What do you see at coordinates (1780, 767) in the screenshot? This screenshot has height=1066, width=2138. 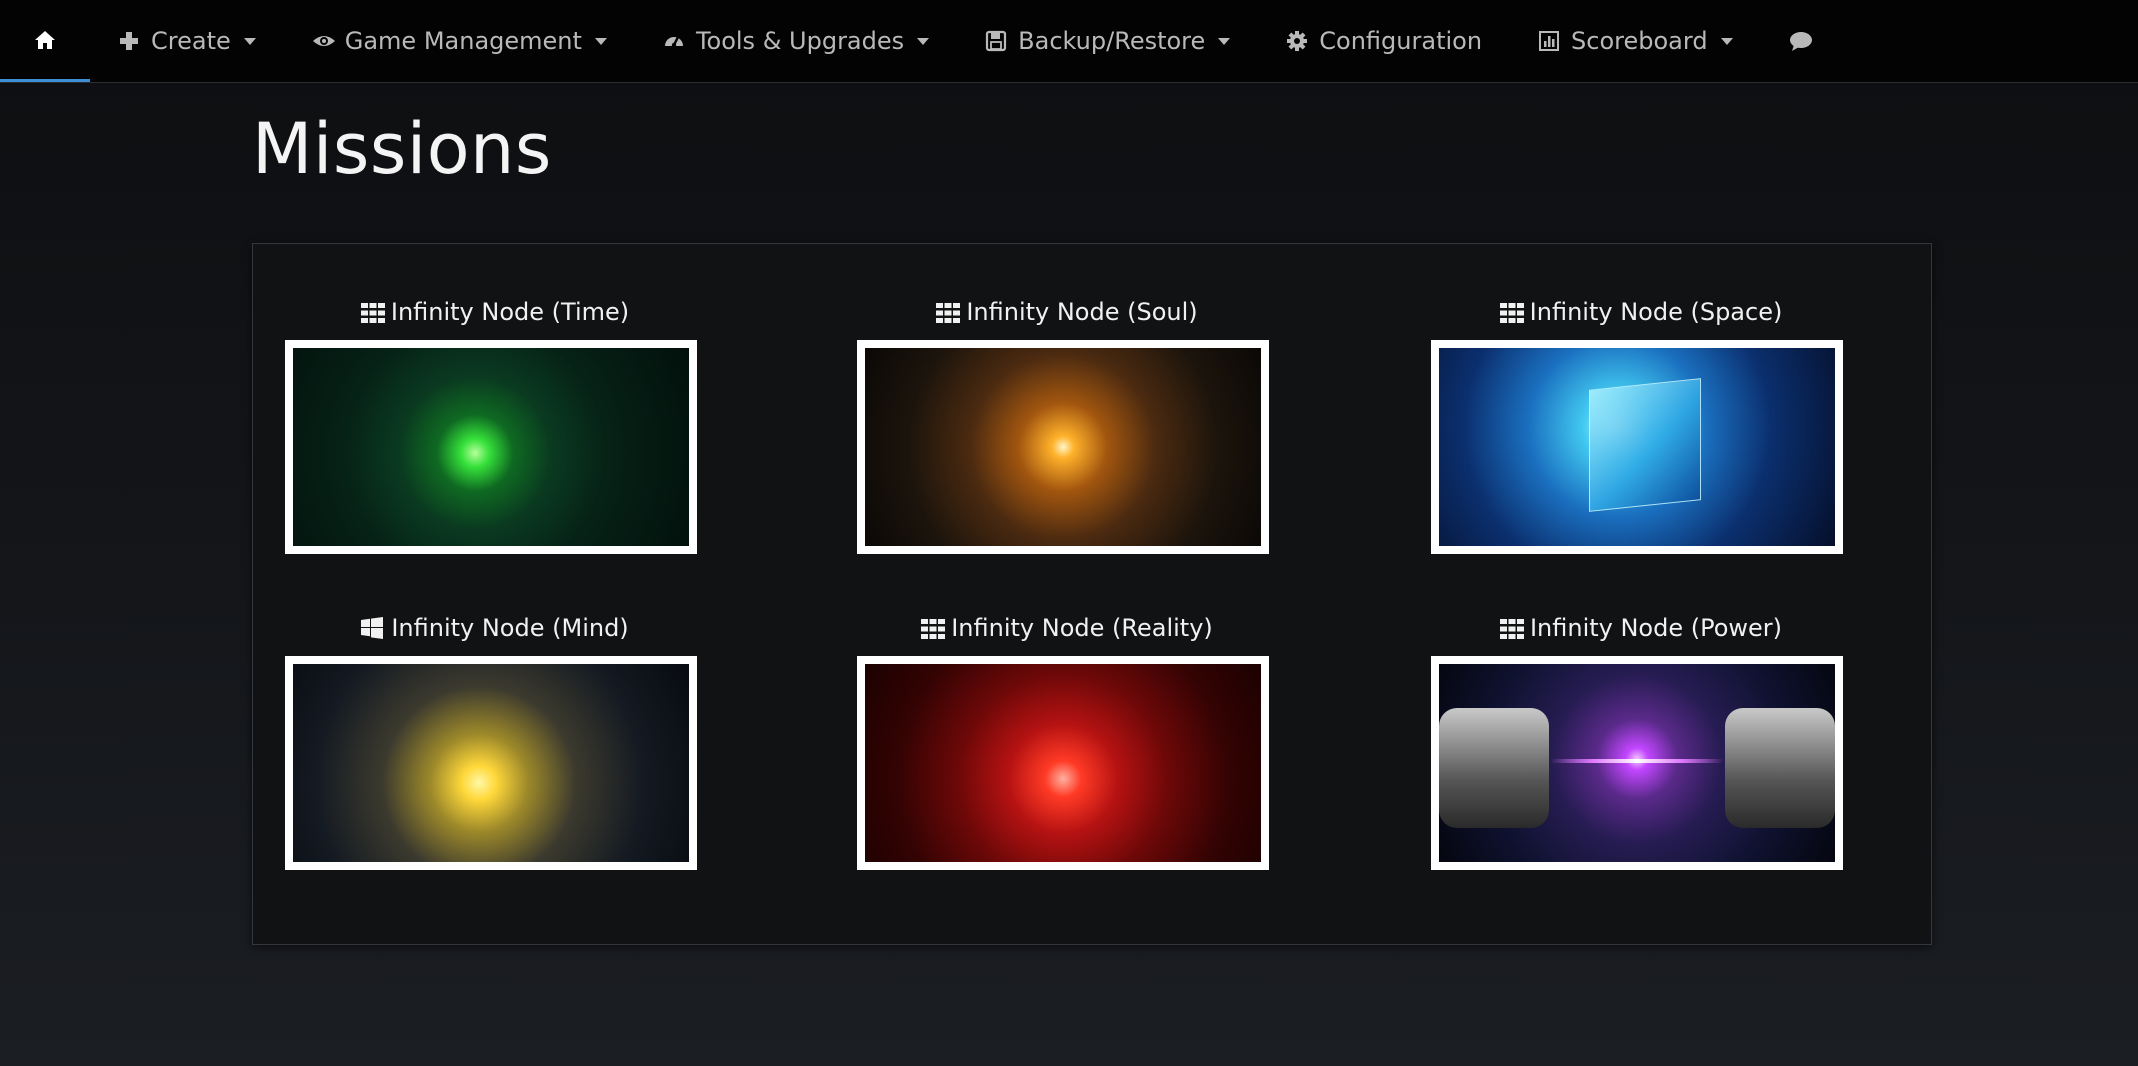 I see `orb-bracket-right` at bounding box center [1780, 767].